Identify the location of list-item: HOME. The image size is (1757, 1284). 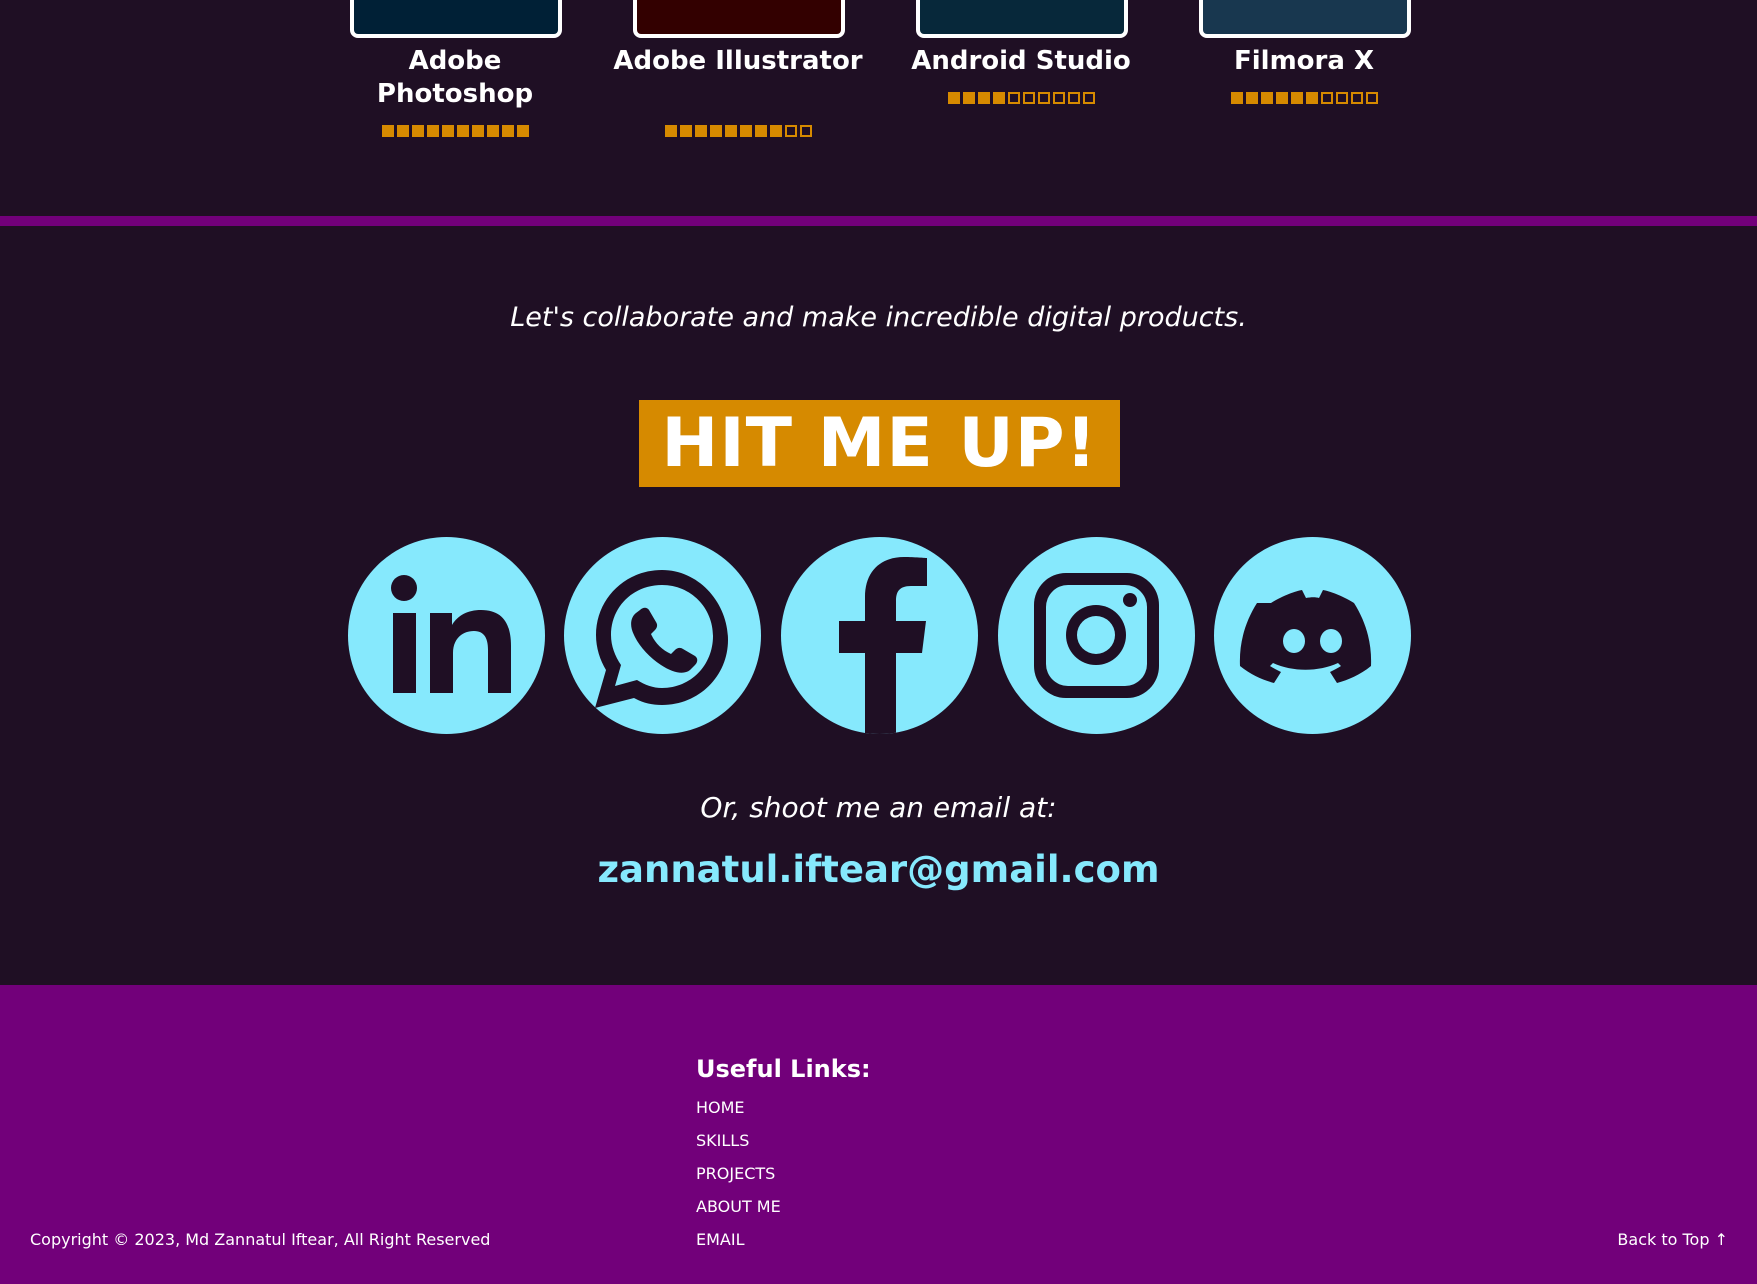
(738, 1114).